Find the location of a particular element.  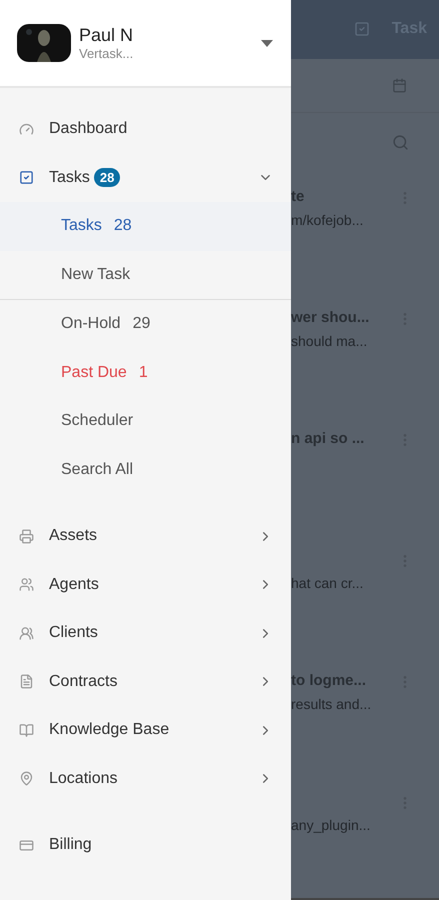

count-badge: 28 is located at coordinates (107, 178).